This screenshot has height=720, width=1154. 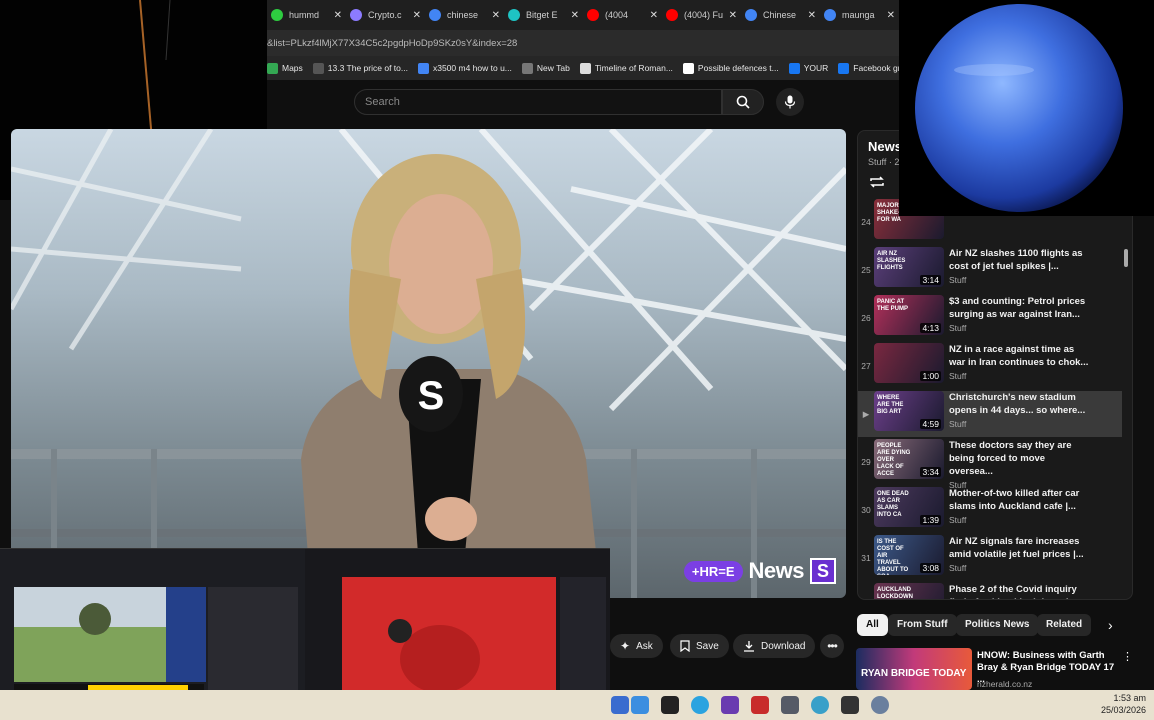 I want to click on download-label: Download, so click(x=783, y=646).